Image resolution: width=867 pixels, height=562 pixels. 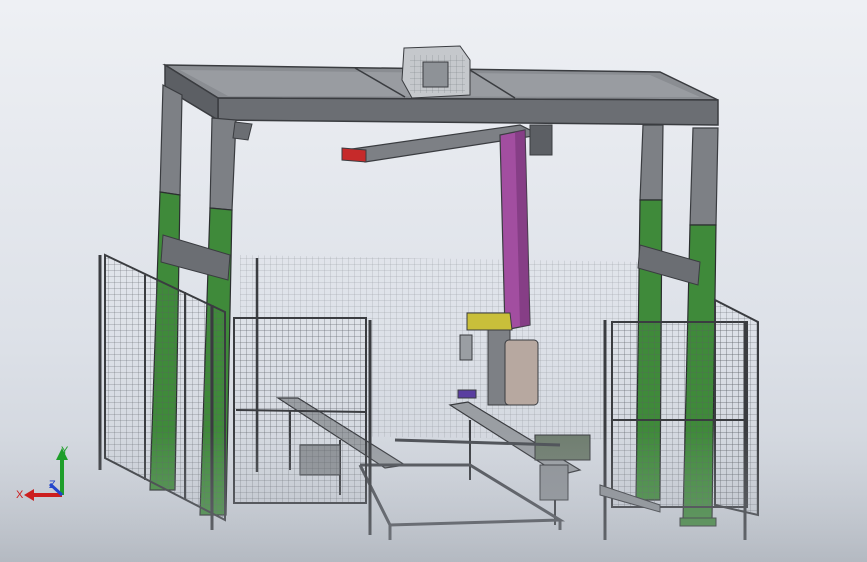 I want to click on top-motor-housing, so click(x=436, y=72).